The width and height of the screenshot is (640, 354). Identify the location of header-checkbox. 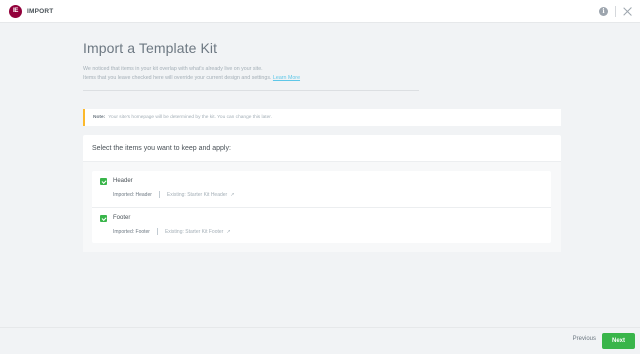
(103, 181).